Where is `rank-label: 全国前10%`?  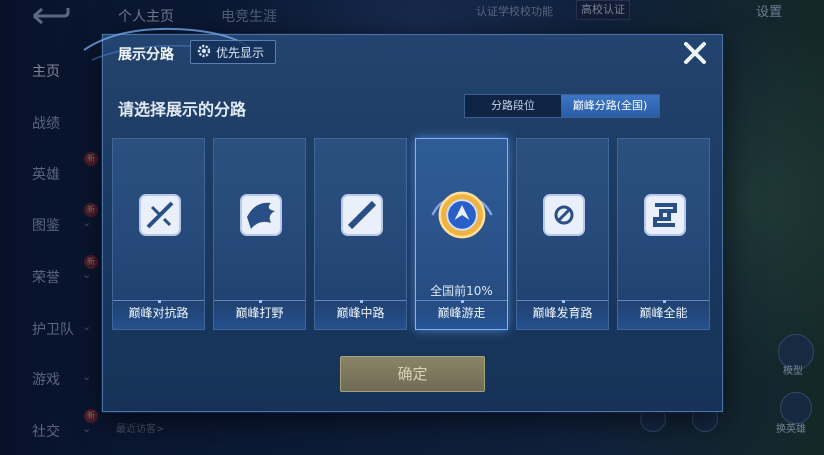
rank-label: 全国前10% is located at coordinates (461, 291).